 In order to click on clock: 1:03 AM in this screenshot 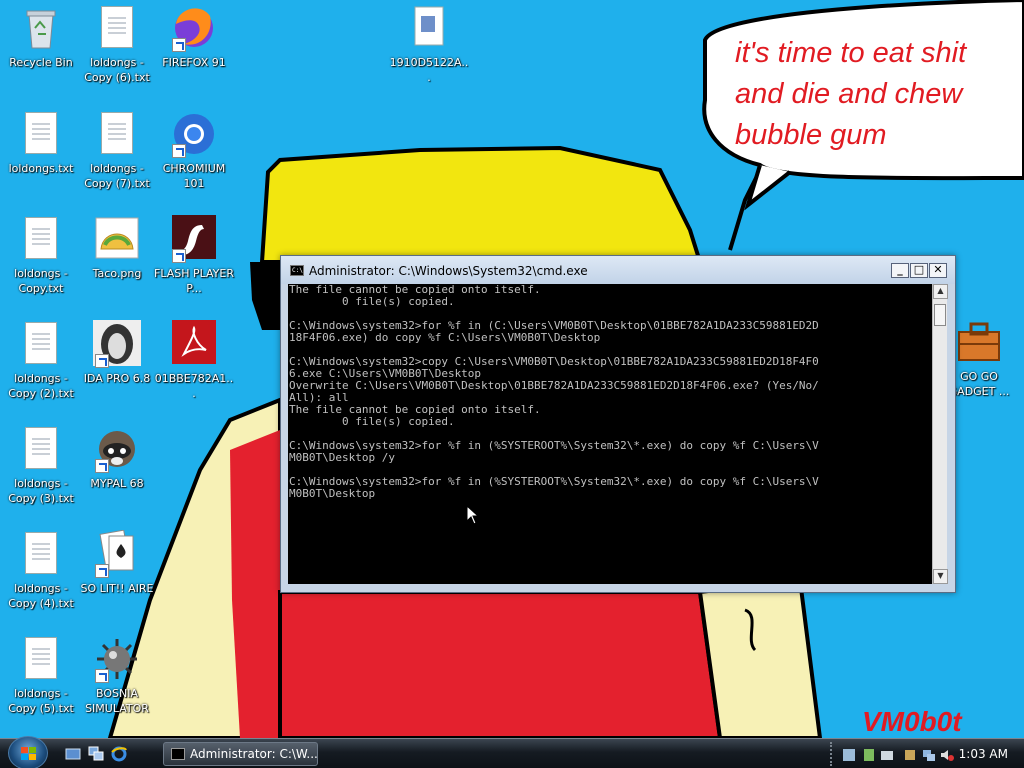, I will do `click(983, 754)`.